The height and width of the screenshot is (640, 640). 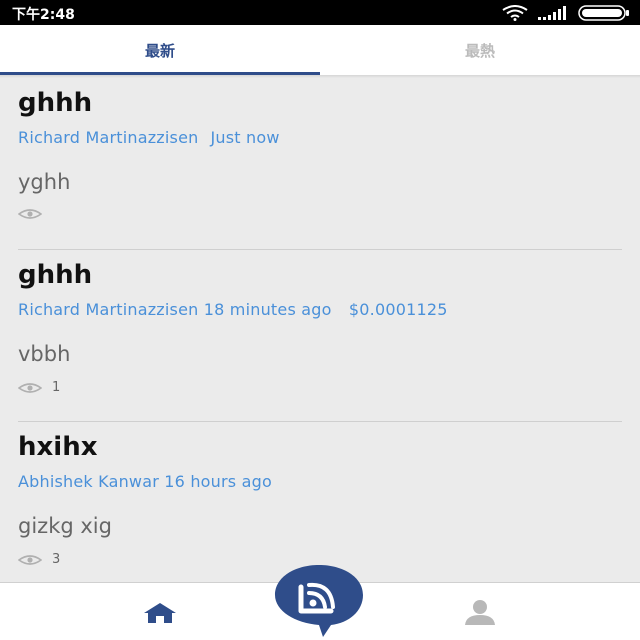 I want to click on post-views: 3, so click(x=39, y=559).